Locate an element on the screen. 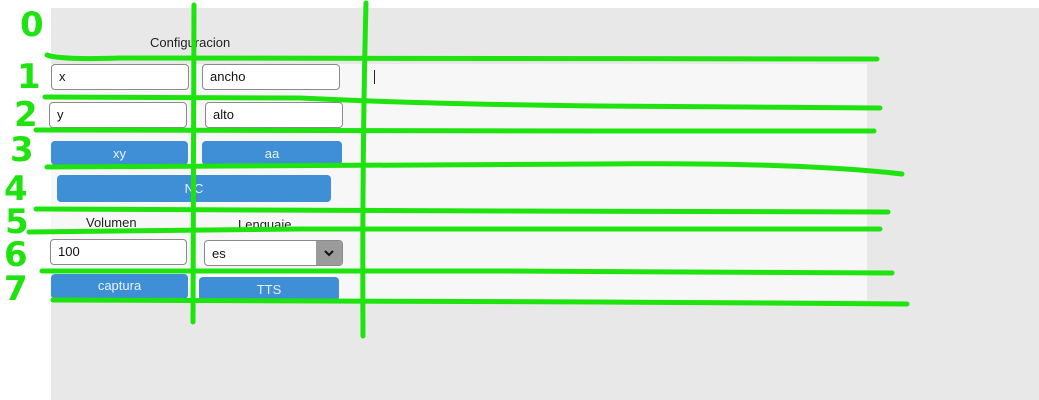 This screenshot has width=1039, height=400. annotation-label: 0 is located at coordinates (32, 25).